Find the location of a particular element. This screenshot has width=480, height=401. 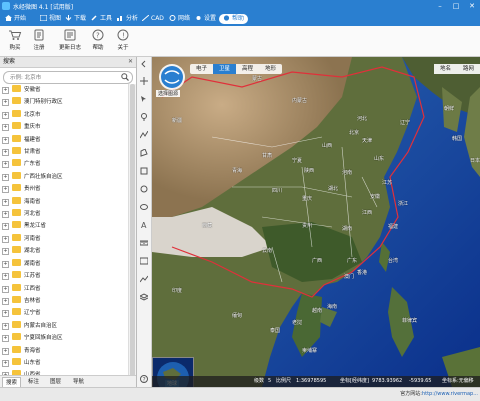

ribbon-toolbar: 购买 注册 更新日志 ? 帮助 ! 关于 is located at coordinates (240, 41).